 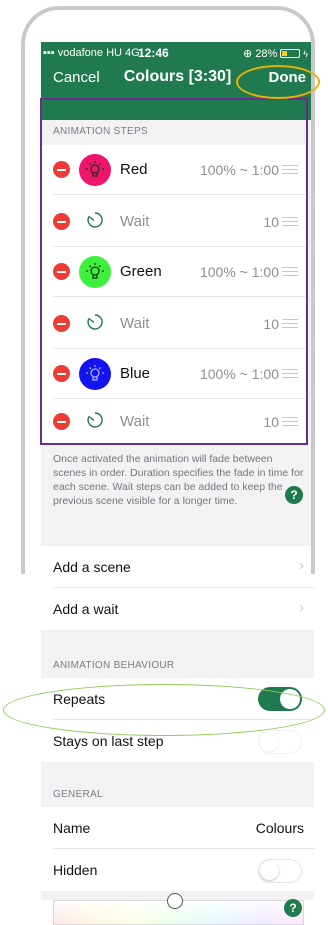 I want to click on step-row-red: Red 100% ~ 1:00, so click(x=174, y=170).